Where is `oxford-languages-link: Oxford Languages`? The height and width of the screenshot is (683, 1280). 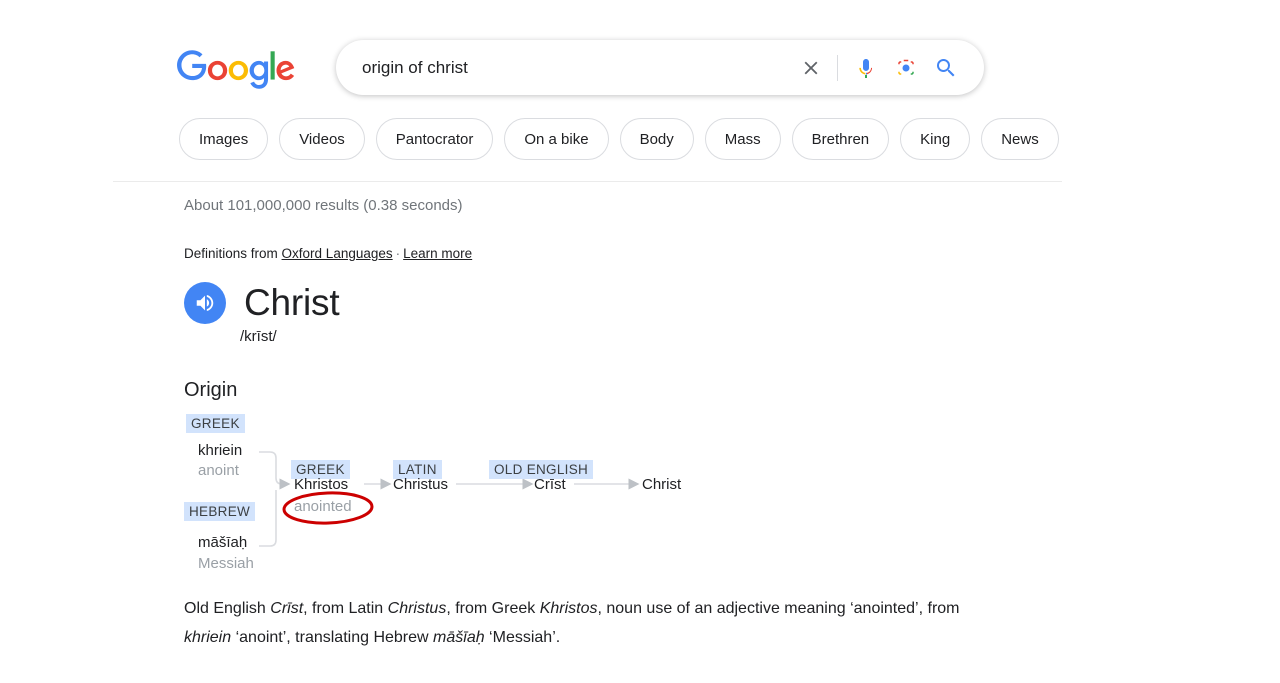
oxford-languages-link: Oxford Languages is located at coordinates (337, 253).